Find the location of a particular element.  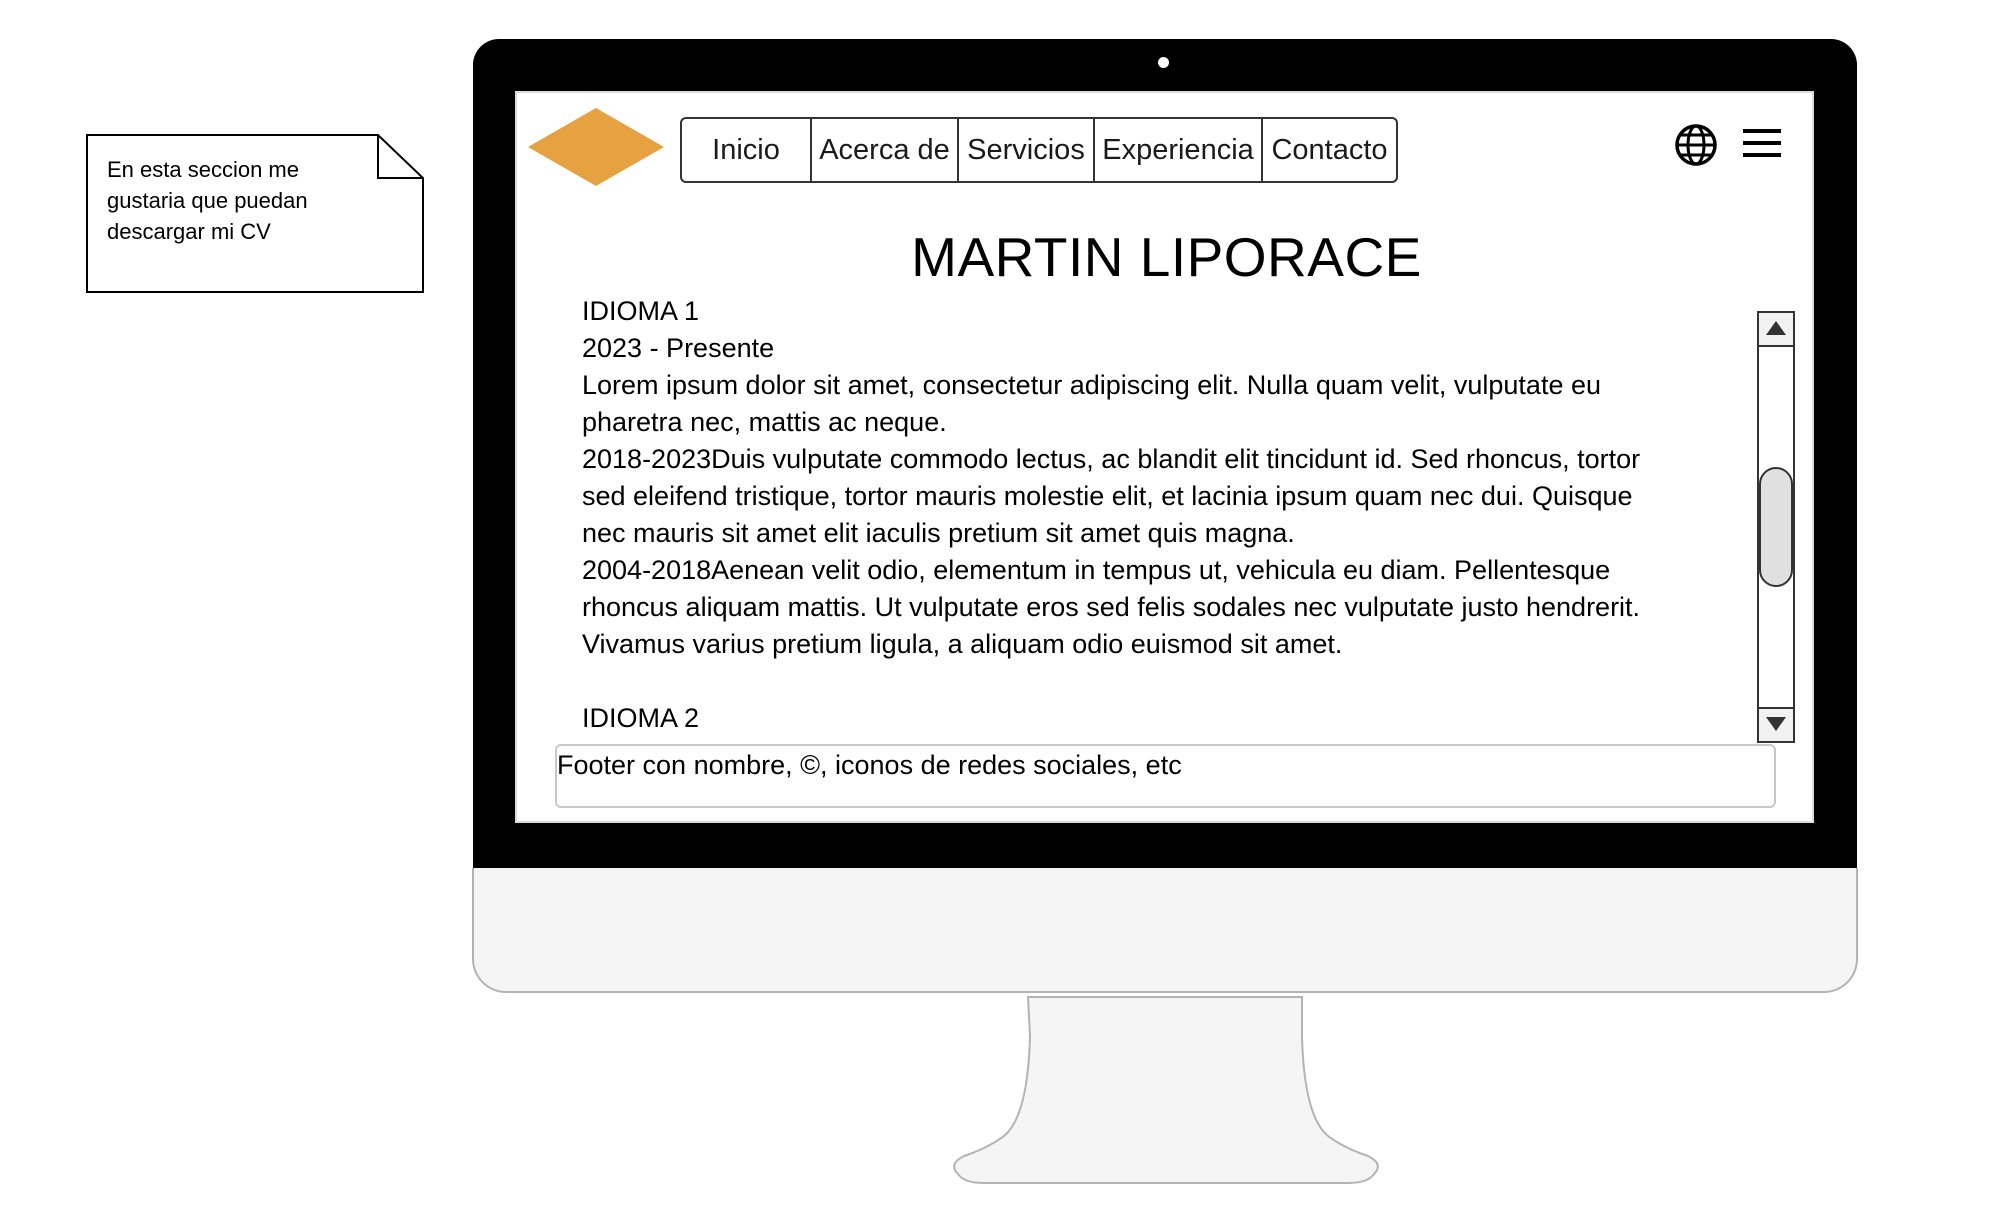

scroll-down-button is located at coordinates (1776, 724).